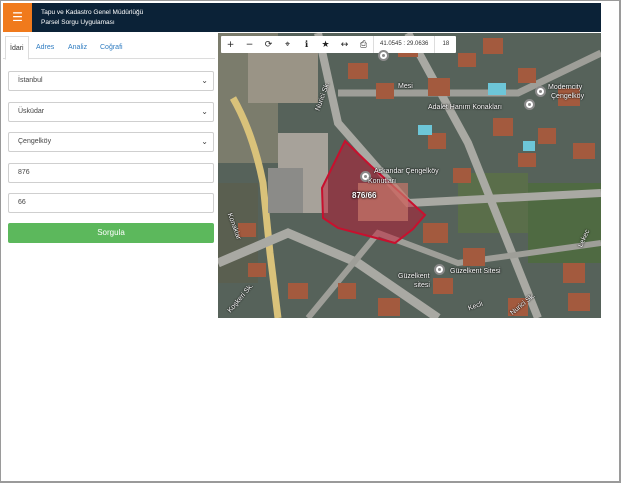 Image resolution: width=621 pixels, height=483 pixels. I want to click on app-title-line1: Tapu ve Kadastro Genel Müdürlüğü, so click(92, 12).